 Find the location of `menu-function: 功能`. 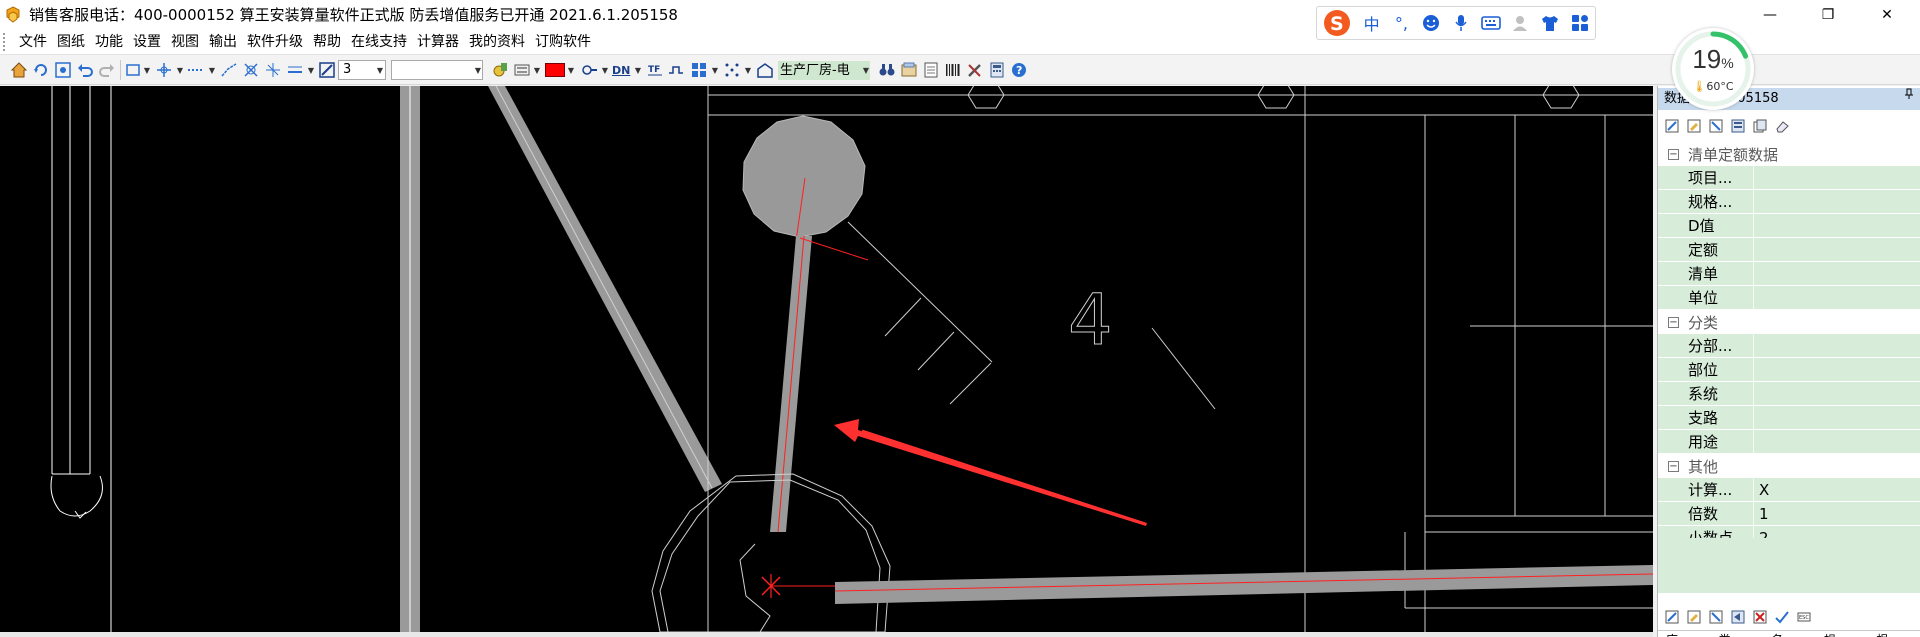

menu-function: 功能 is located at coordinates (109, 42).